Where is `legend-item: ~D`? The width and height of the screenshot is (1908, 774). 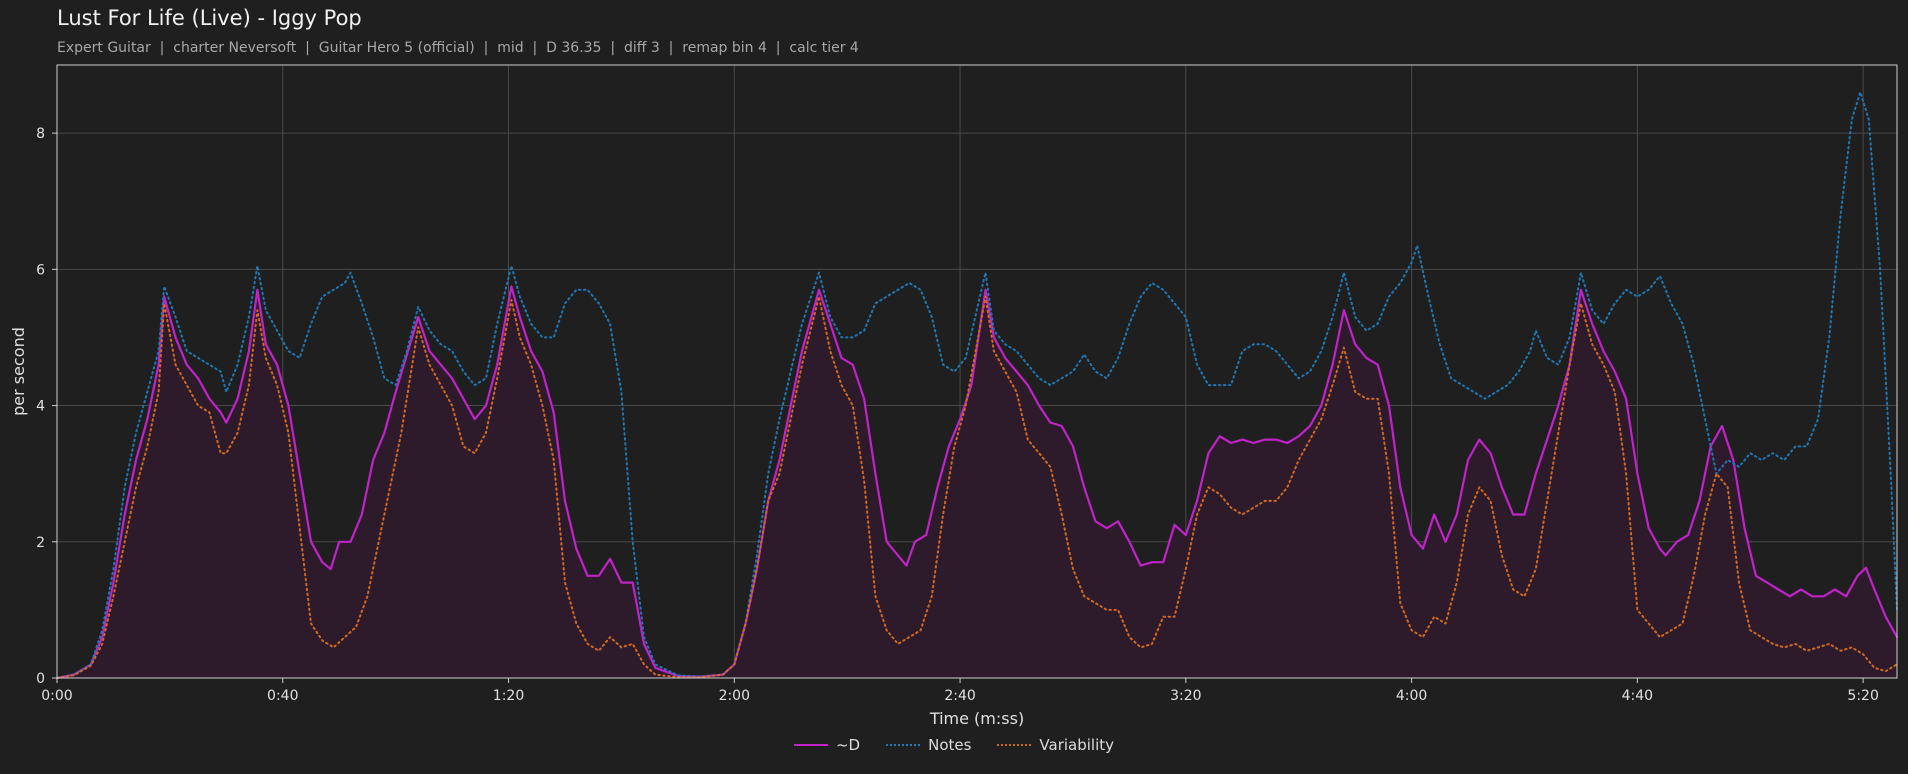 legend-item: ~D is located at coordinates (827, 745).